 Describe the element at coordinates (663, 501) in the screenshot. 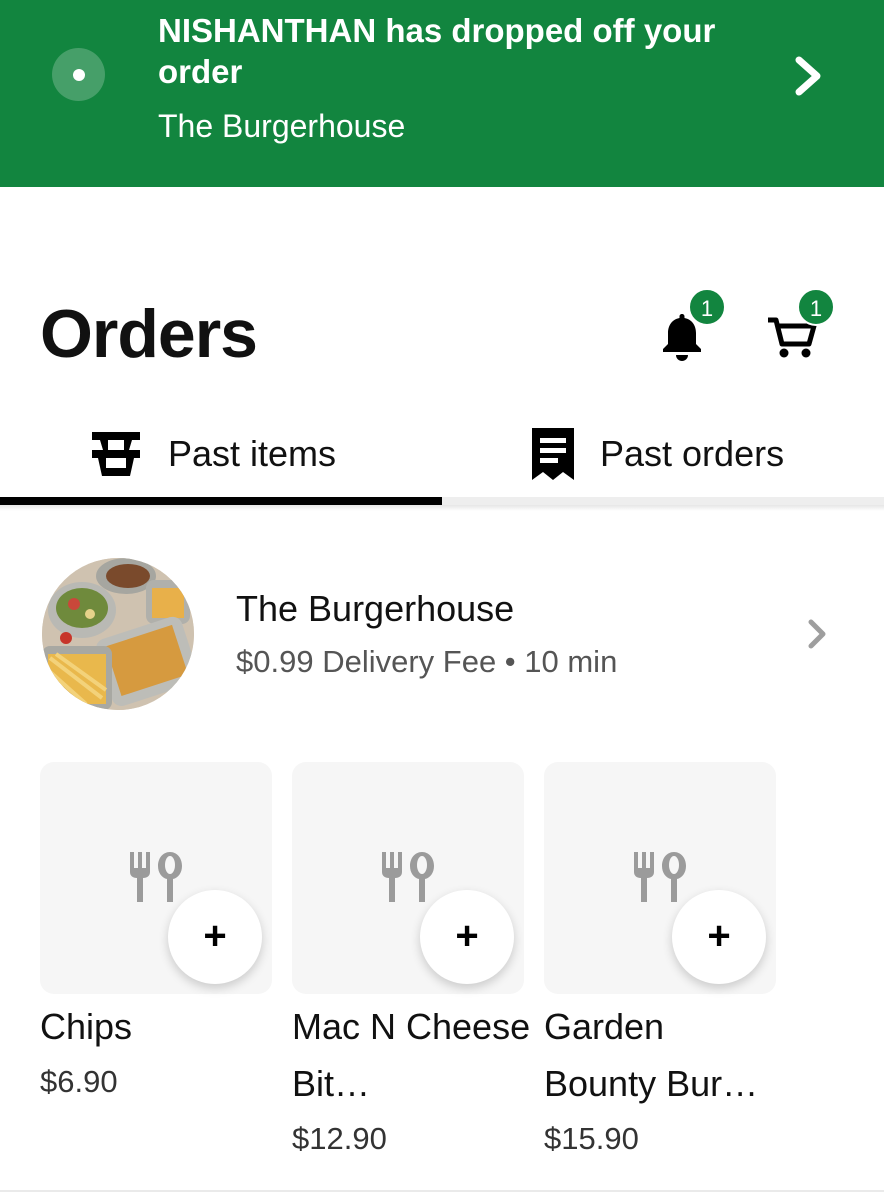

I see `tab-divider` at that location.